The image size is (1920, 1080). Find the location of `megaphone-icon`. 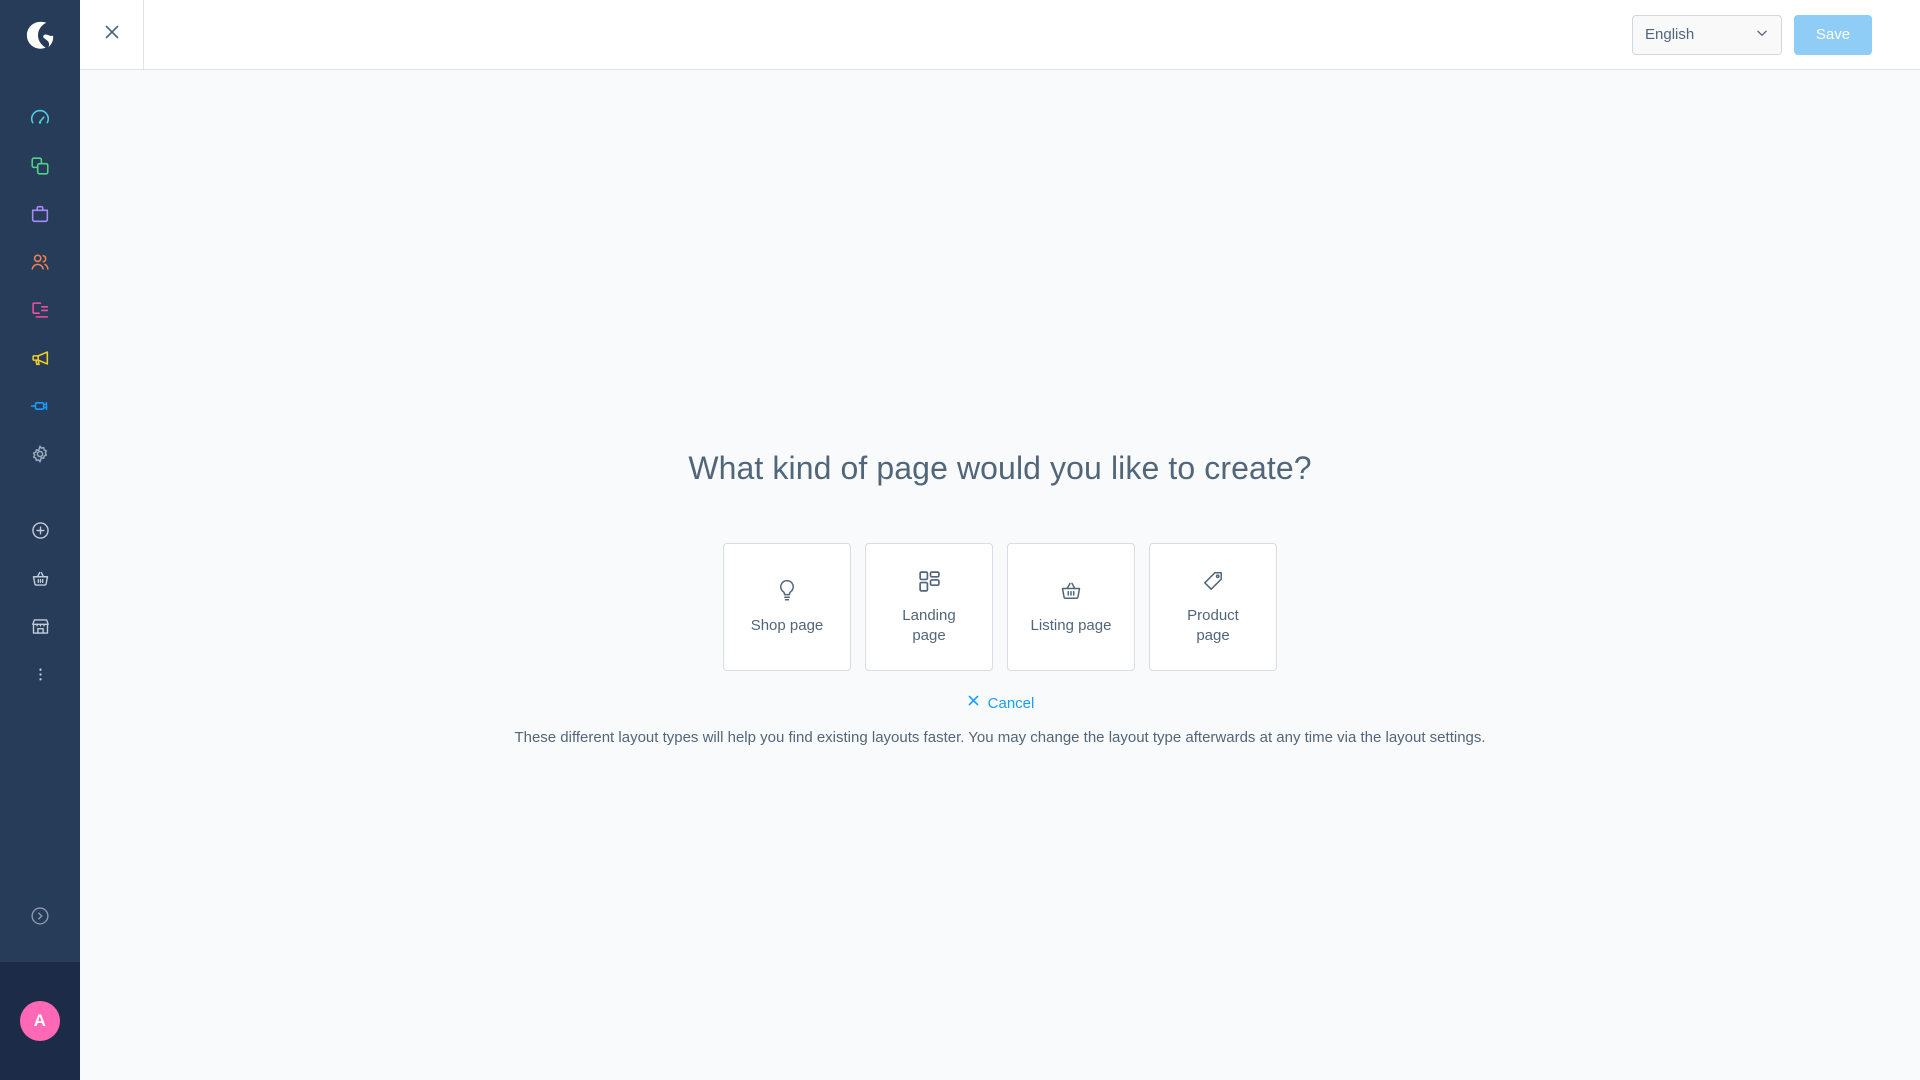

megaphone-icon is located at coordinates (40, 358).